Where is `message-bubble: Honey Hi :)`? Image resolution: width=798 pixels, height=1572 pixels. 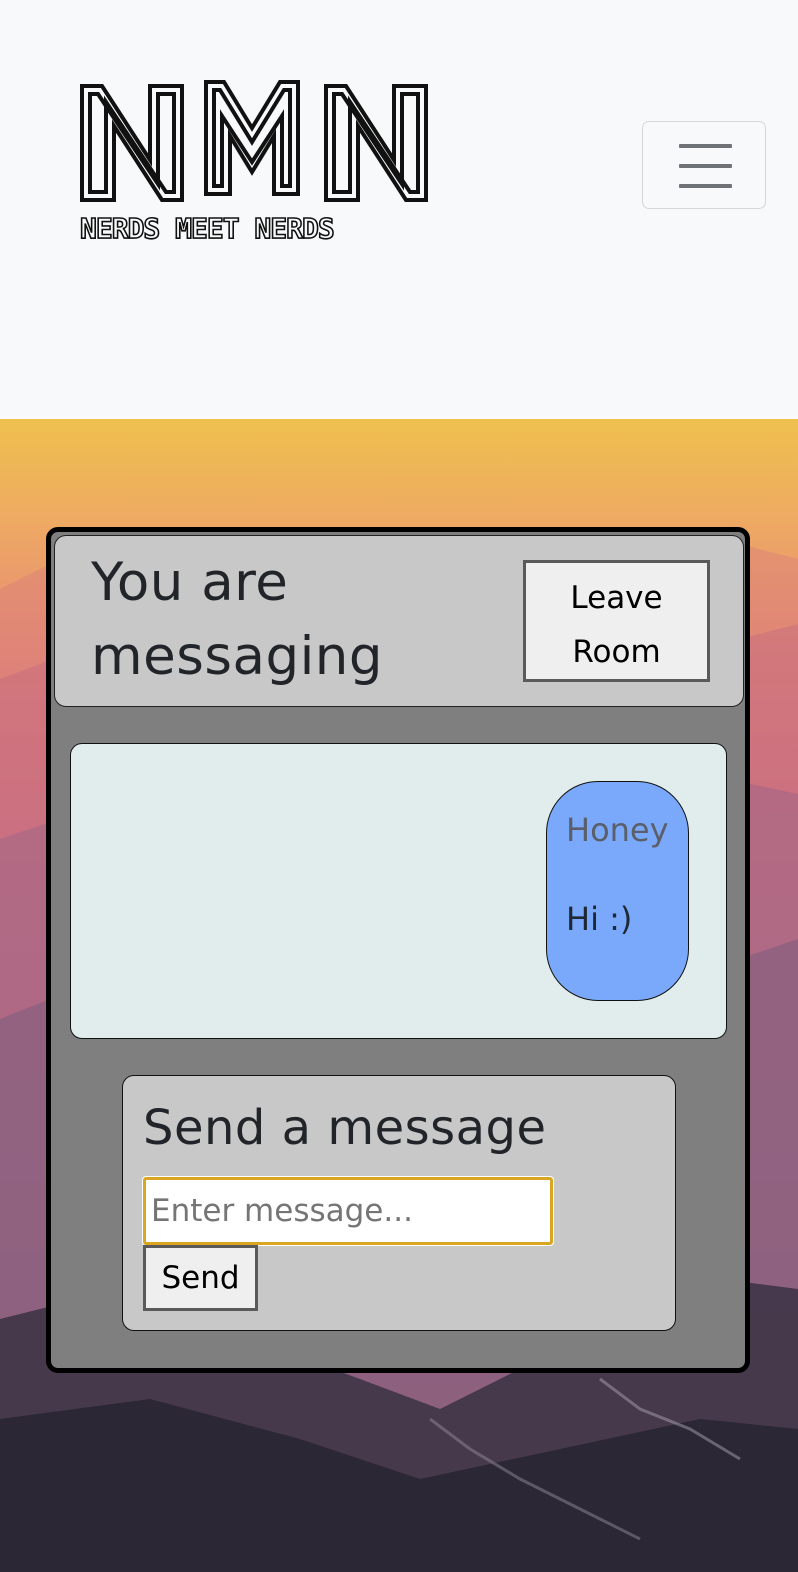
message-bubble: Honey Hi :) is located at coordinates (617, 891).